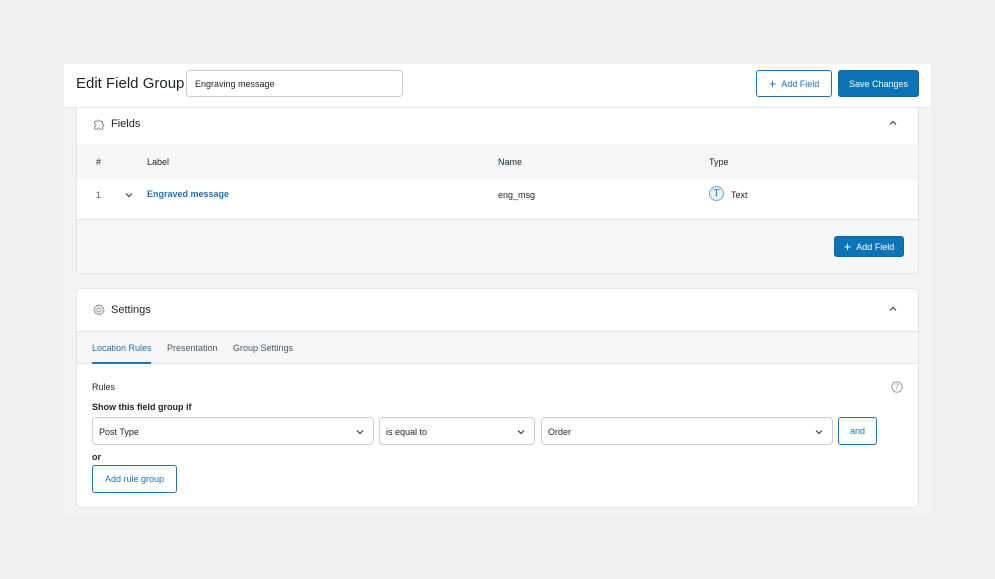 Image resolution: width=995 pixels, height=579 pixels. Describe the element at coordinates (130, 83) in the screenshot. I see `page-title: Edit Field Group` at that location.